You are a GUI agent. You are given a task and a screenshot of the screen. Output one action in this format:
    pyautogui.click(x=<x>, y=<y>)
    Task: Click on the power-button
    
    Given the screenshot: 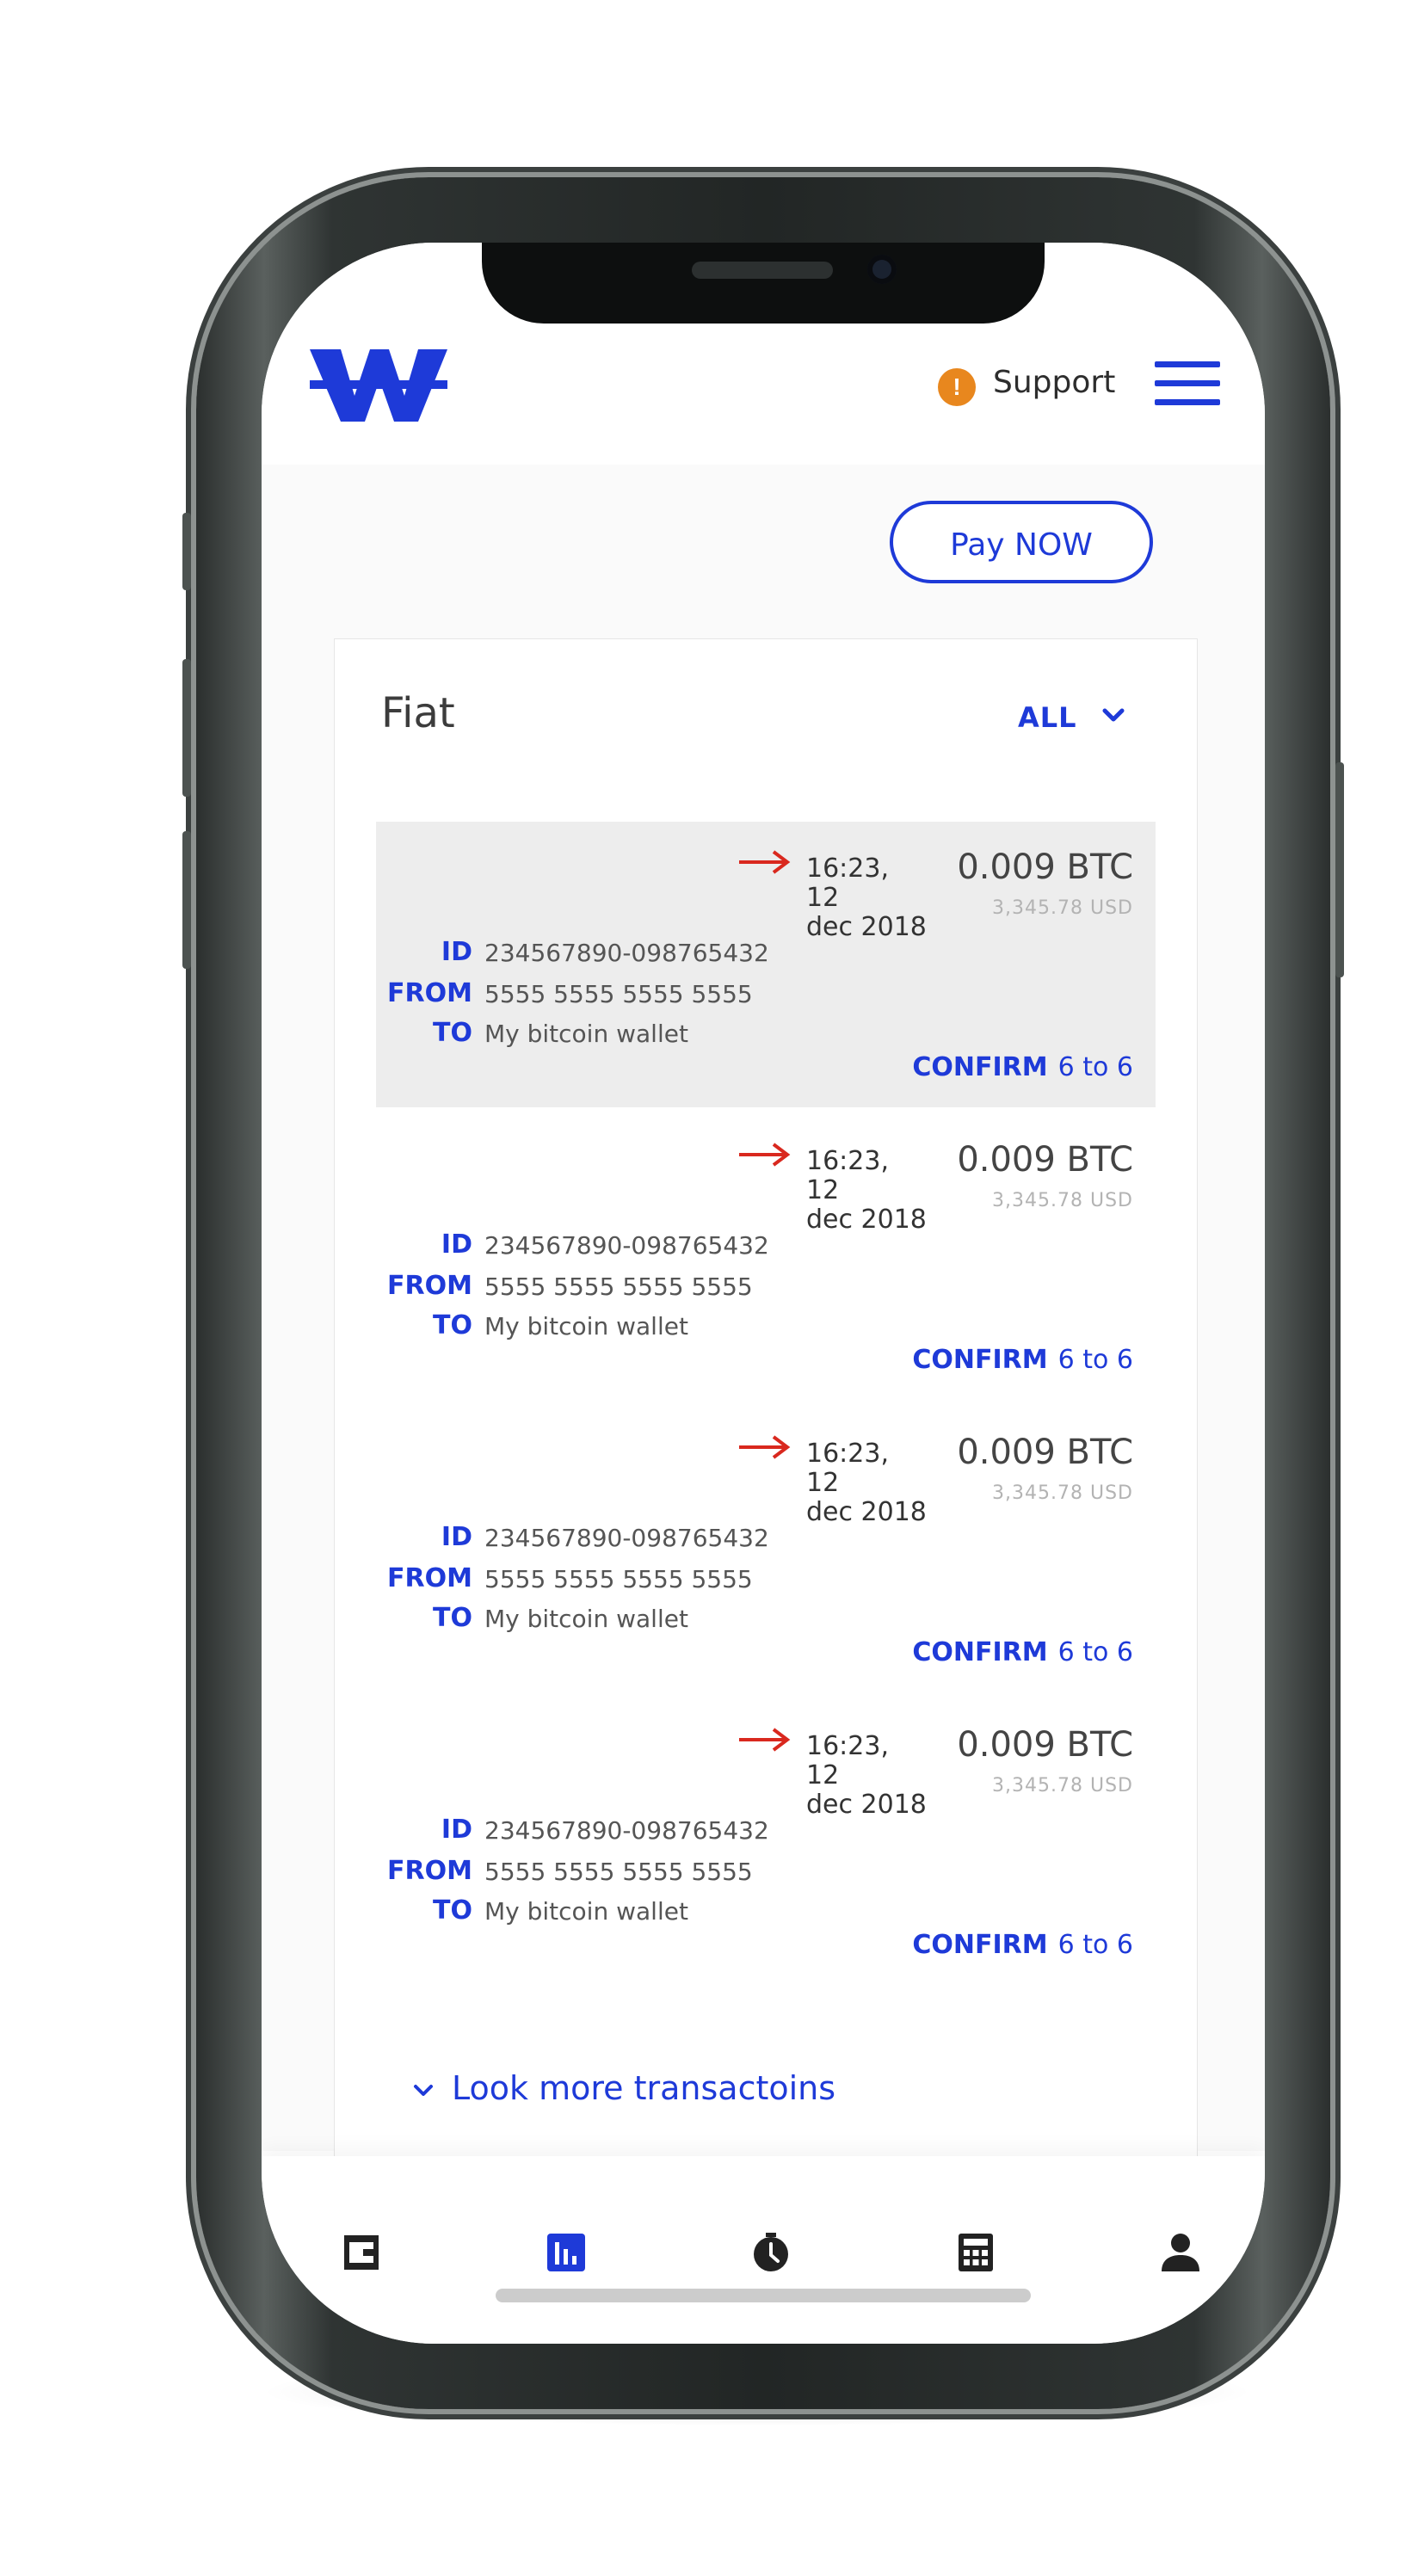 What is the action you would take?
    pyautogui.click(x=1339, y=870)
    